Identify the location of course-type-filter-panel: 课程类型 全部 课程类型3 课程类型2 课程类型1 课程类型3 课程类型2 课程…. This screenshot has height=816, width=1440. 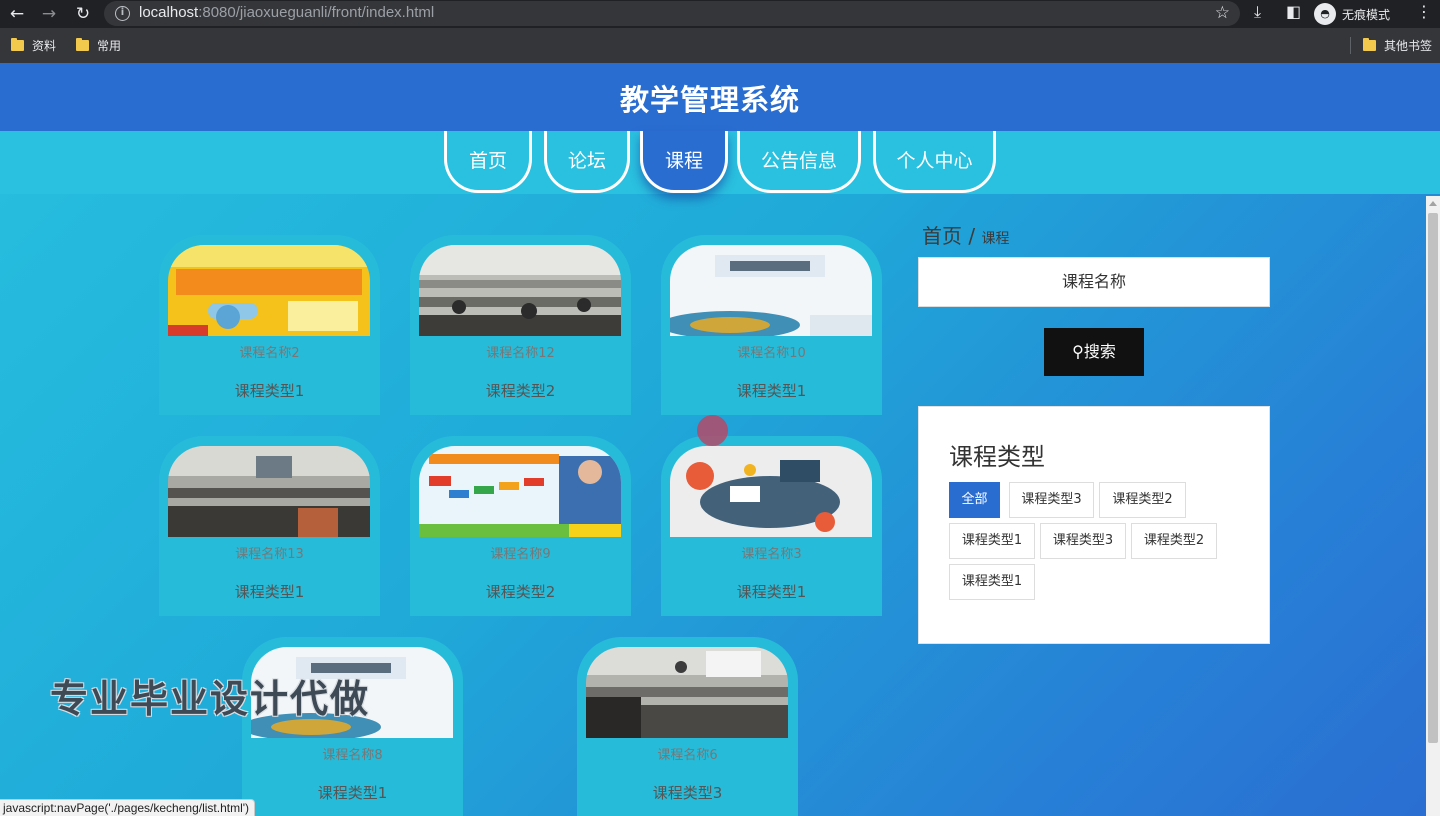
(1094, 525).